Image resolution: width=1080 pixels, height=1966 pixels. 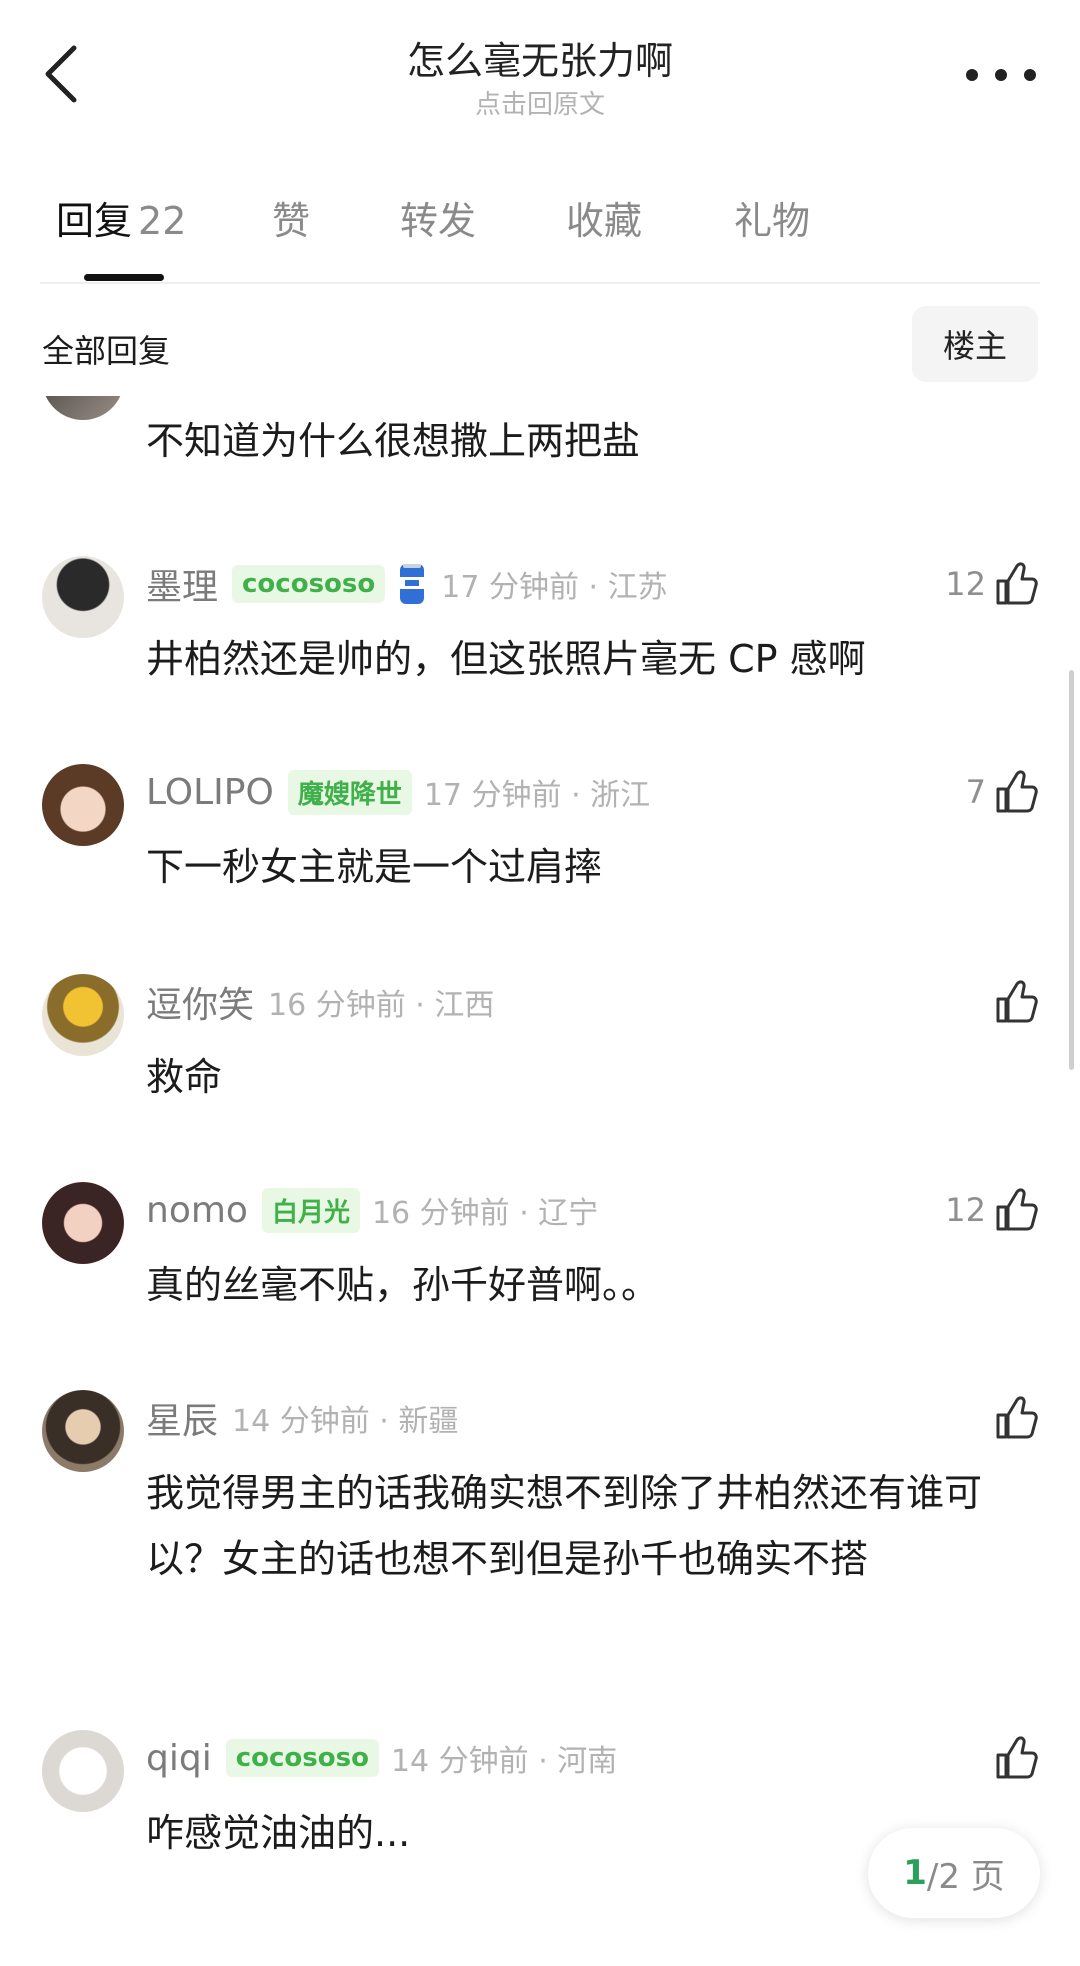 What do you see at coordinates (94, 221) in the screenshot?
I see `tab-replies-label: 回复` at bounding box center [94, 221].